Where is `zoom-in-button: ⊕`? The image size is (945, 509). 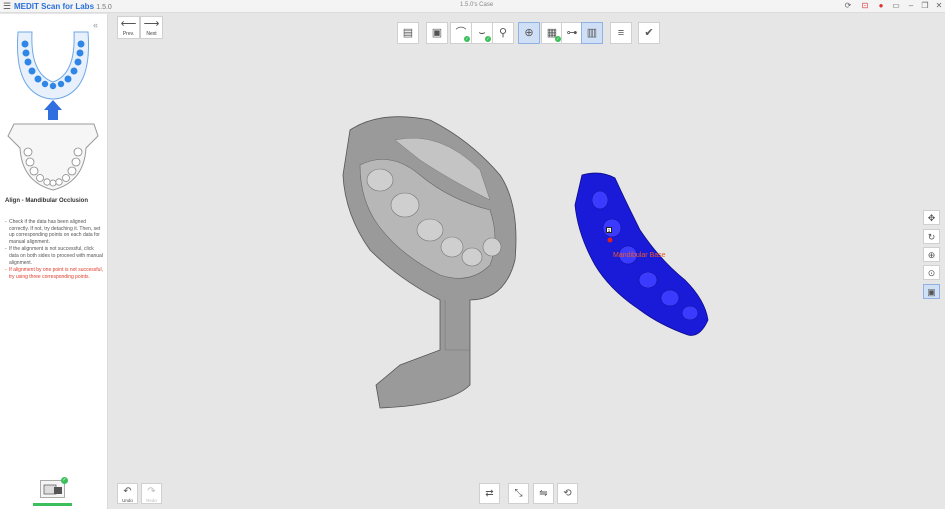 zoom-in-button: ⊕ is located at coordinates (931, 254).